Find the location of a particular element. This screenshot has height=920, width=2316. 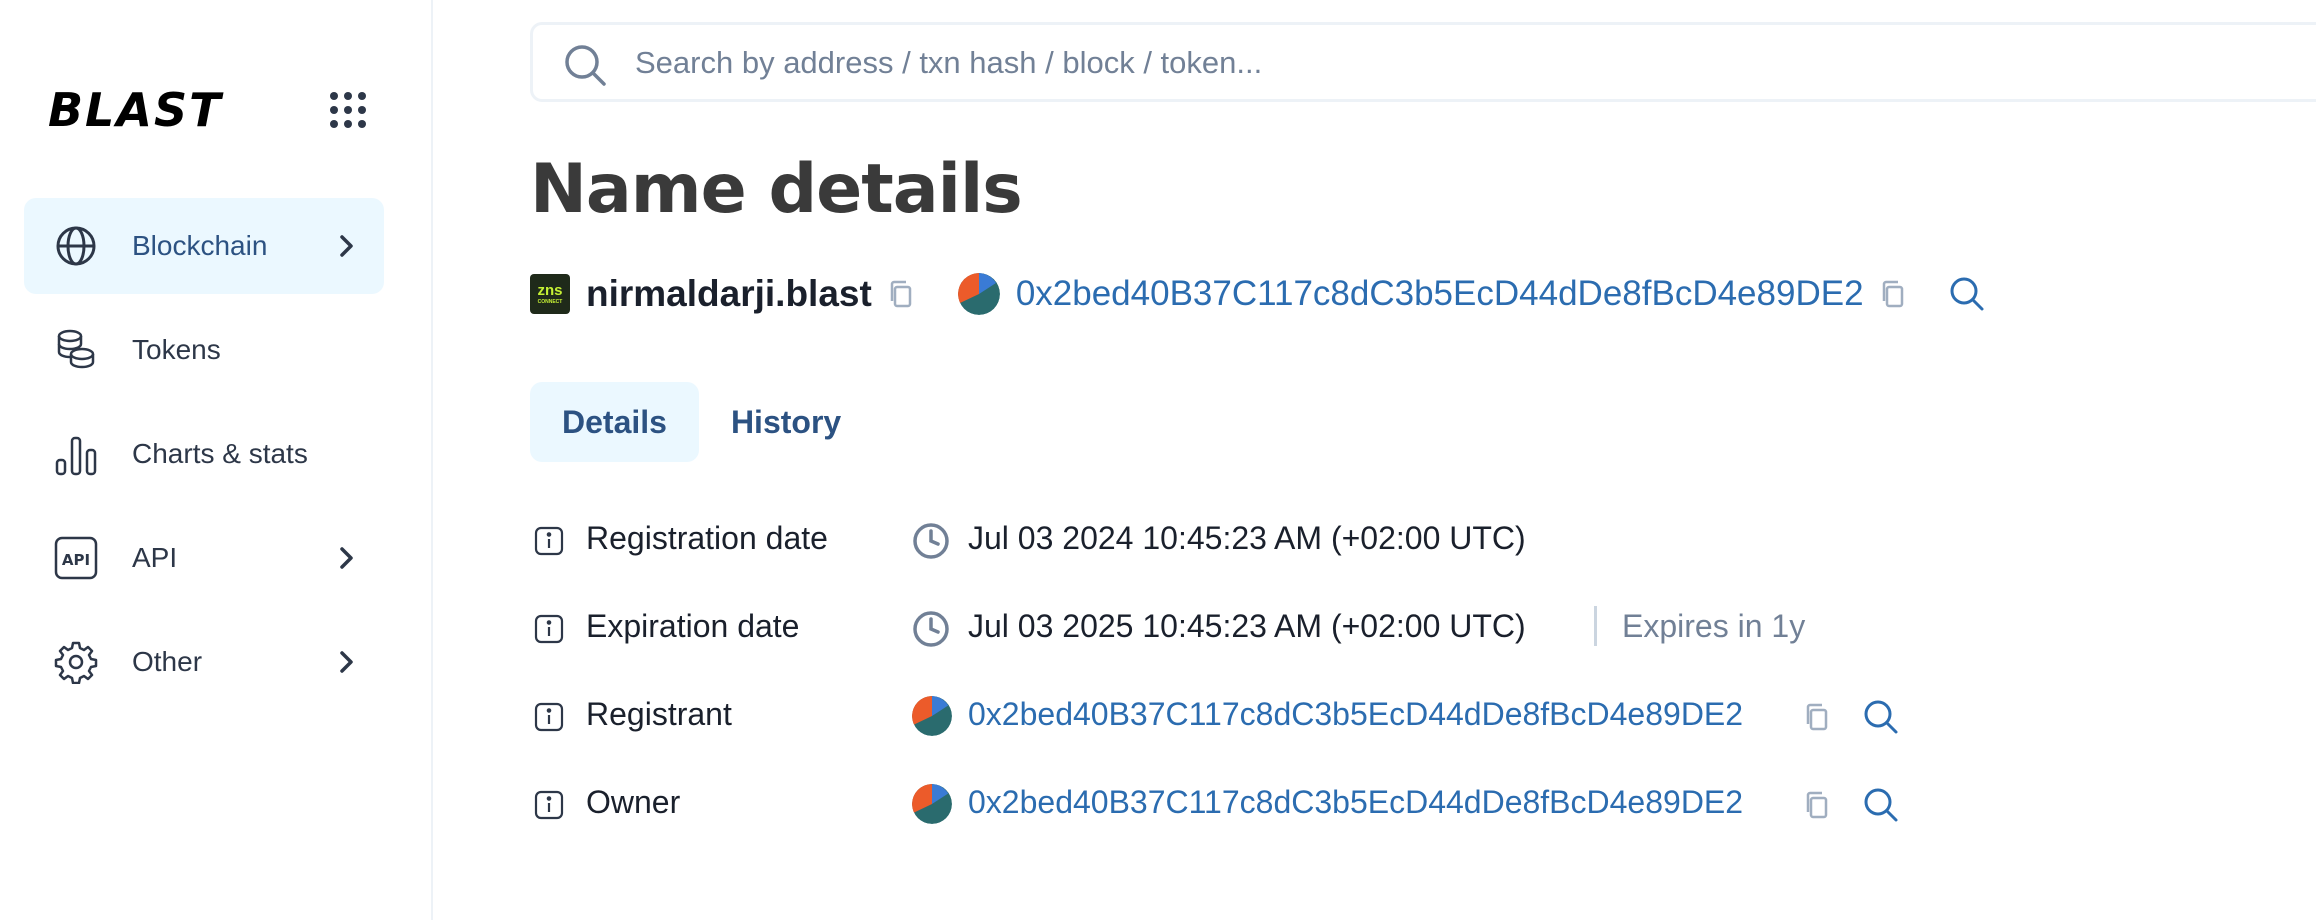

coins-icon is located at coordinates (76, 349).